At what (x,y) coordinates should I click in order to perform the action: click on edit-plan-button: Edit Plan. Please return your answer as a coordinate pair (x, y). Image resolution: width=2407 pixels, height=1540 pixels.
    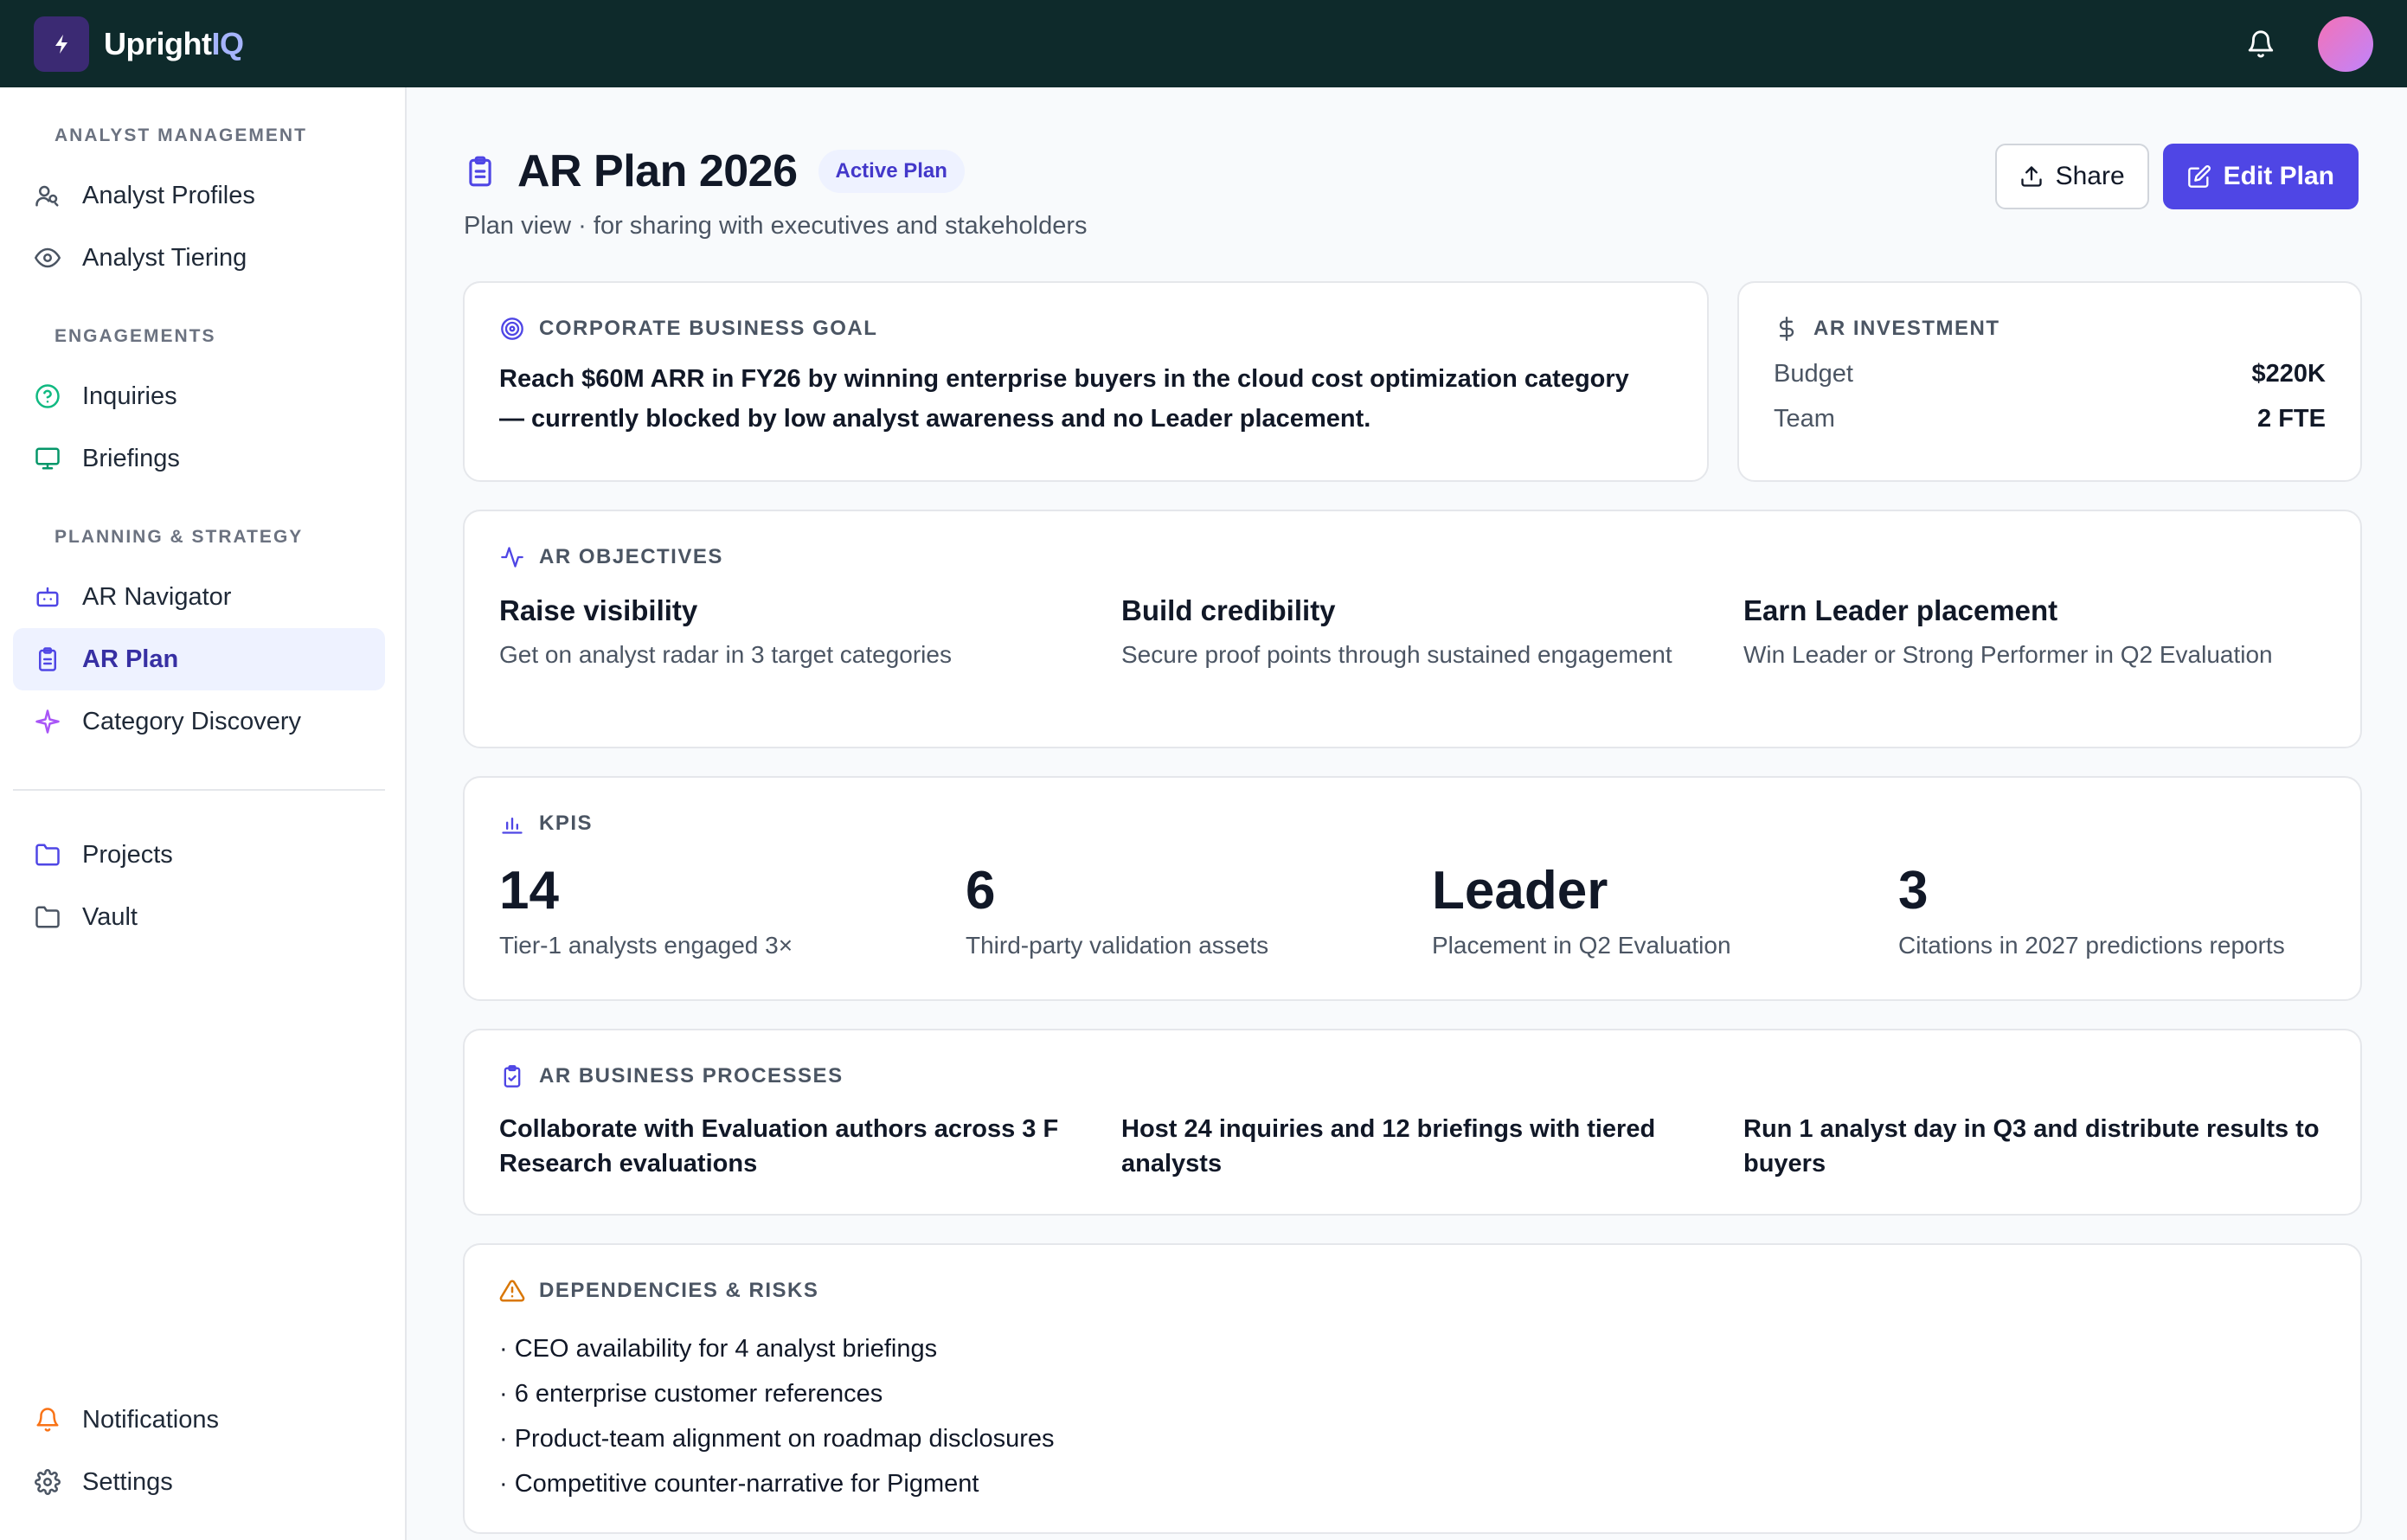
    Looking at the image, I should click on (2260, 176).